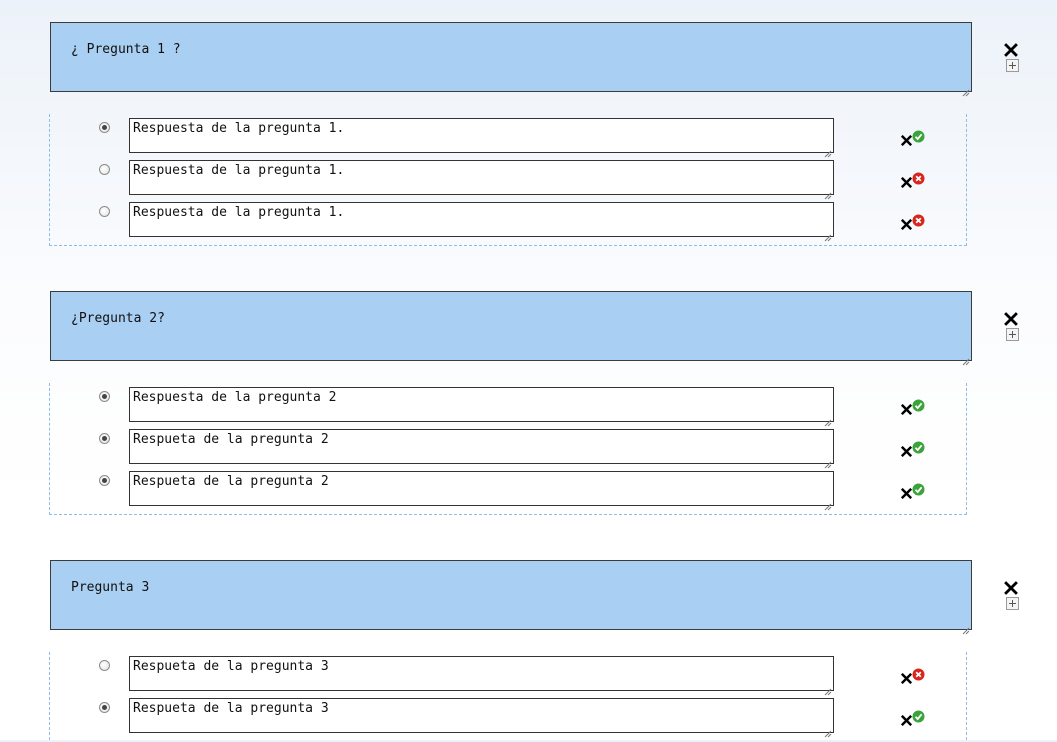 The image size is (1057, 742). What do you see at coordinates (235, 397) in the screenshot?
I see `answer-text: Respuesta de la pregunta 2` at bounding box center [235, 397].